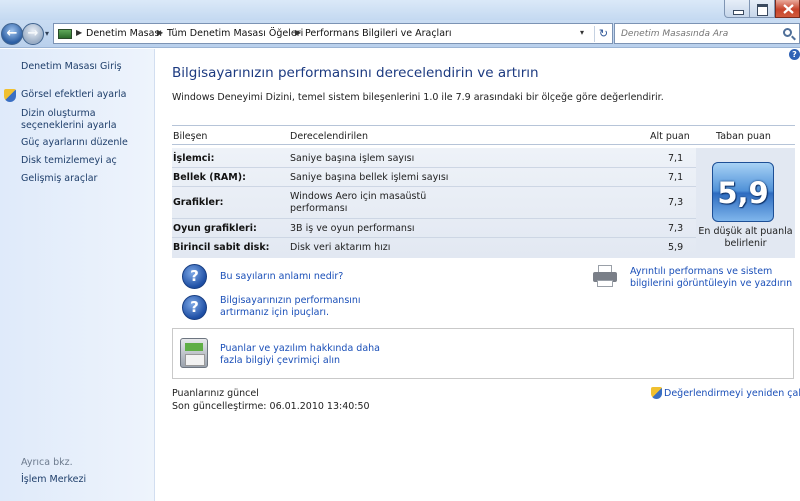 This screenshot has width=800, height=501. I want to click on refresh-icon: ↻, so click(603, 33).